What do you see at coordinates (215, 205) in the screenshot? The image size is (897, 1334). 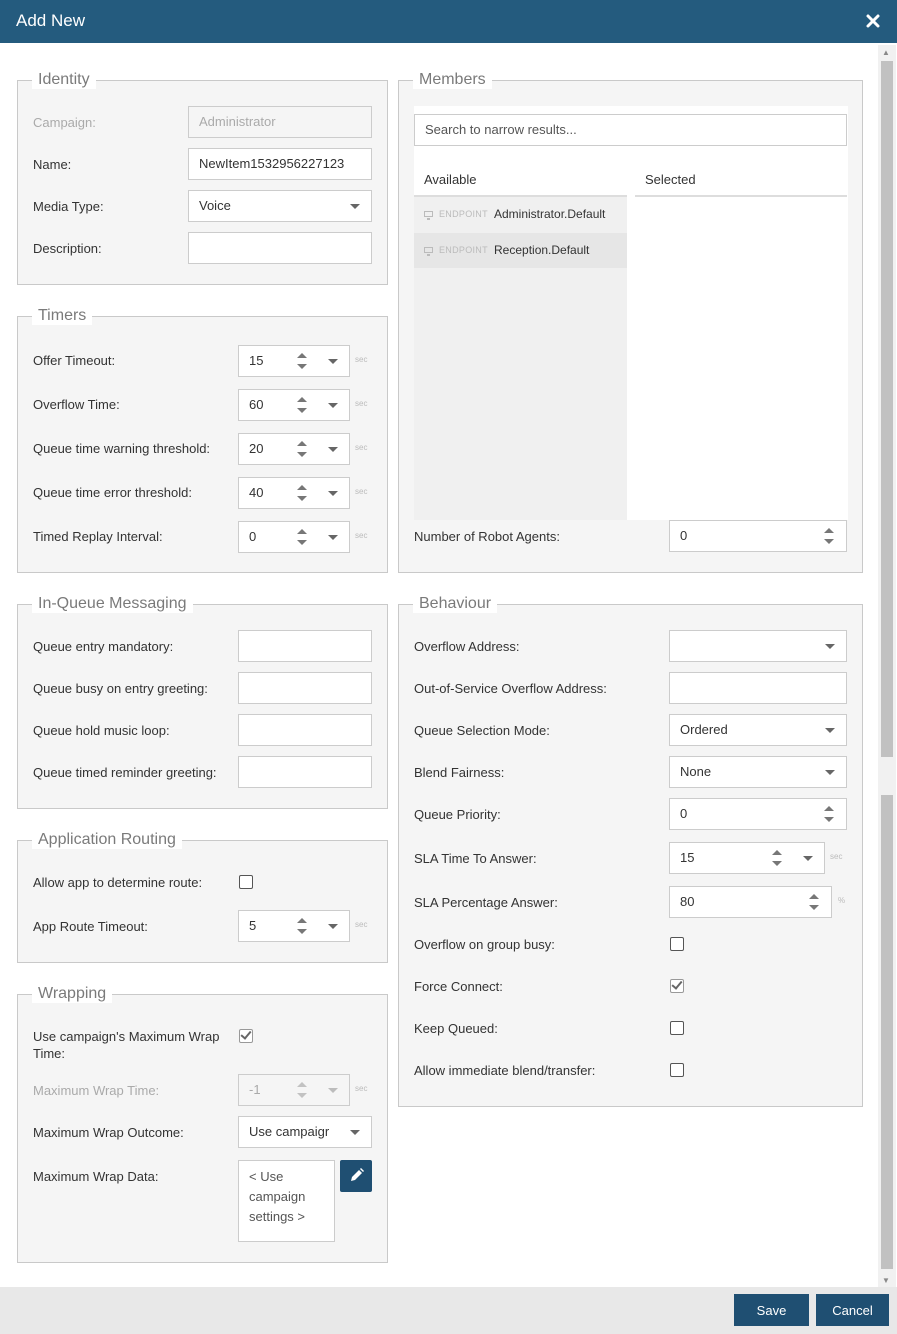 I see `media-type-value: Voice` at bounding box center [215, 205].